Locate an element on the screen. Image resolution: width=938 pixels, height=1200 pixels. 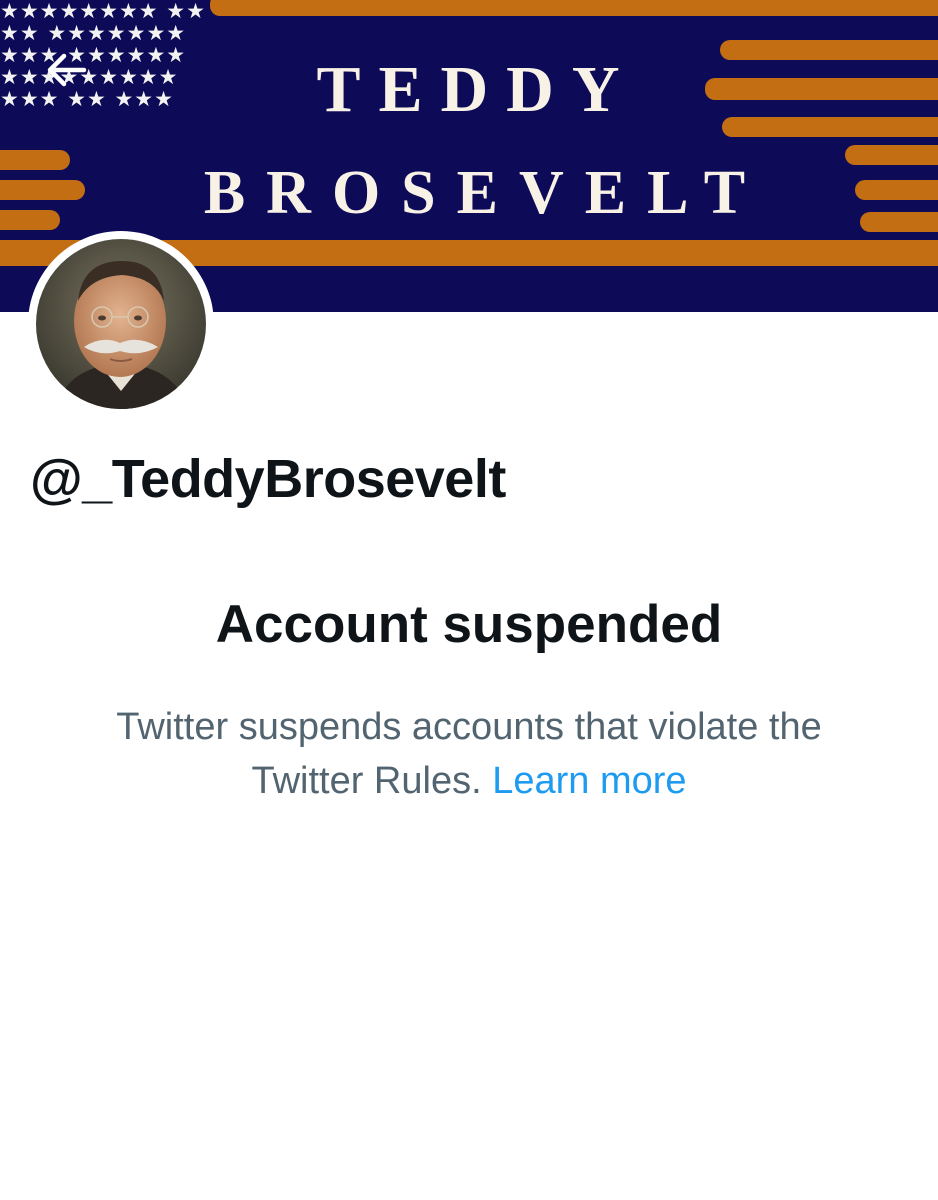
portrait-avatar-image is located at coordinates (121, 324).